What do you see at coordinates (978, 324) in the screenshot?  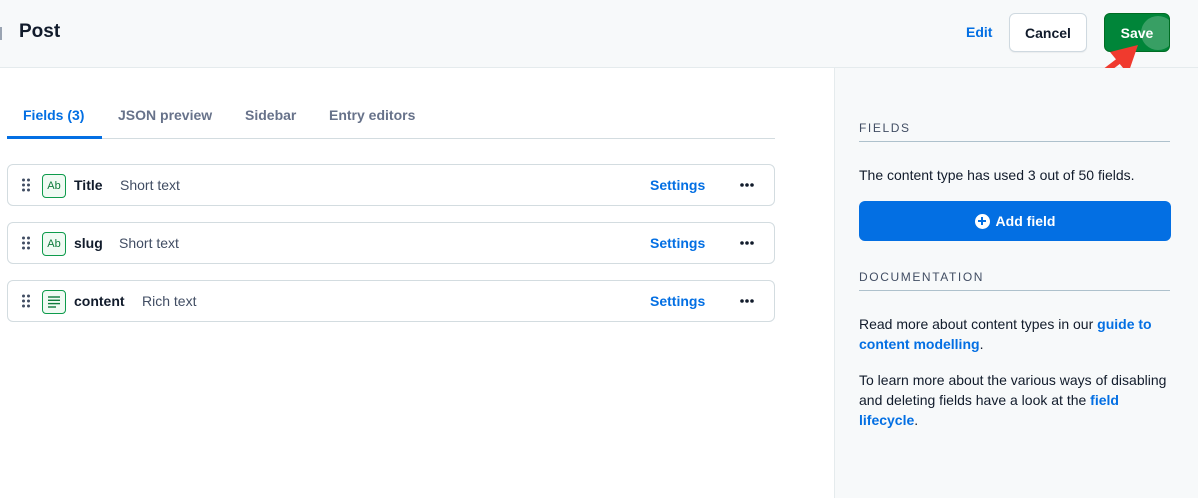 I see `doc-text: Read more about content types in our` at bounding box center [978, 324].